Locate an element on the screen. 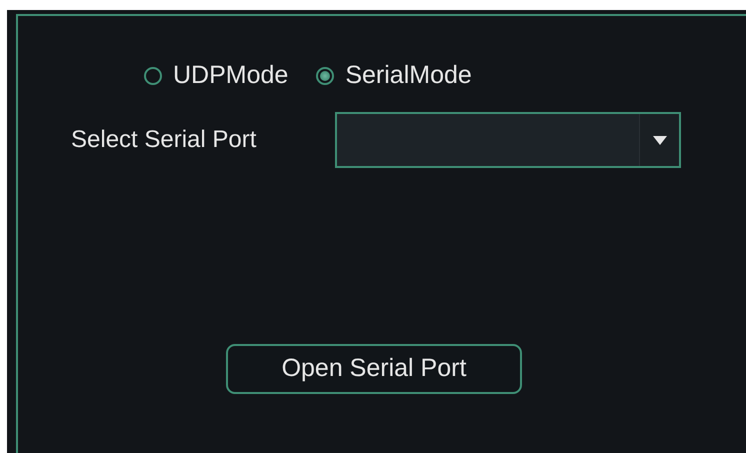 The height and width of the screenshot is (453, 746). open-serial-port-button: Open Serial Port is located at coordinates (374, 369).